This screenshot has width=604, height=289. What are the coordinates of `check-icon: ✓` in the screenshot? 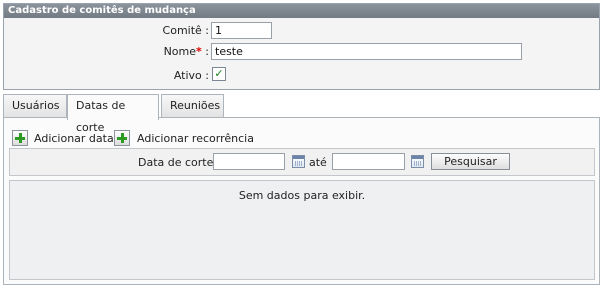 It's located at (219, 73).